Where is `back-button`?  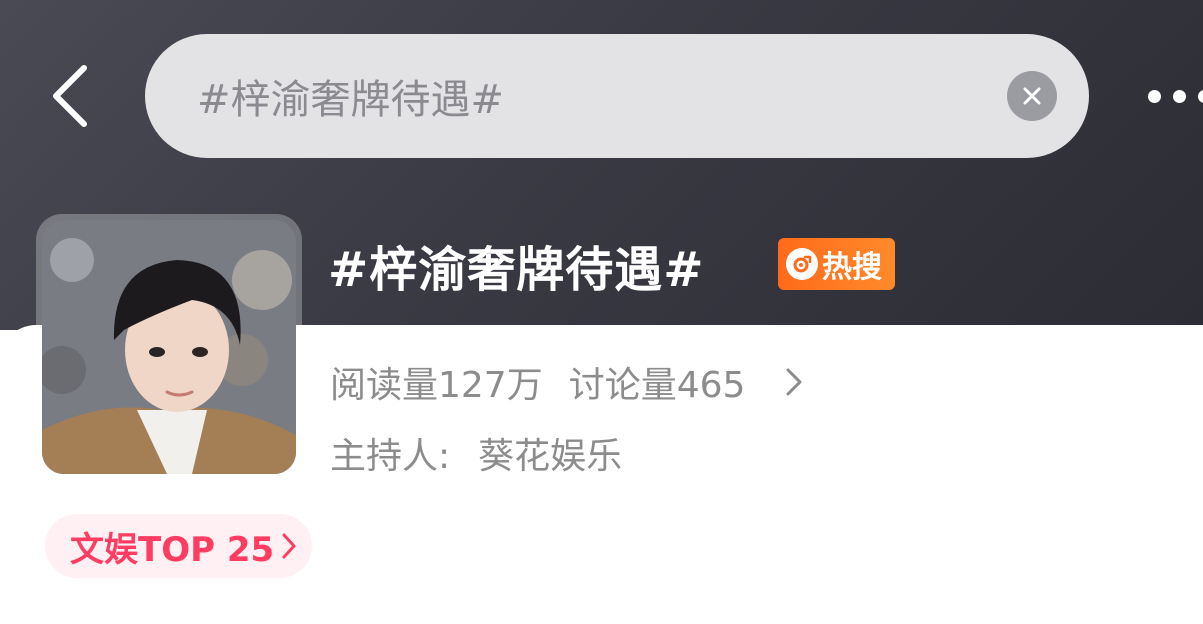 back-button is located at coordinates (70, 96).